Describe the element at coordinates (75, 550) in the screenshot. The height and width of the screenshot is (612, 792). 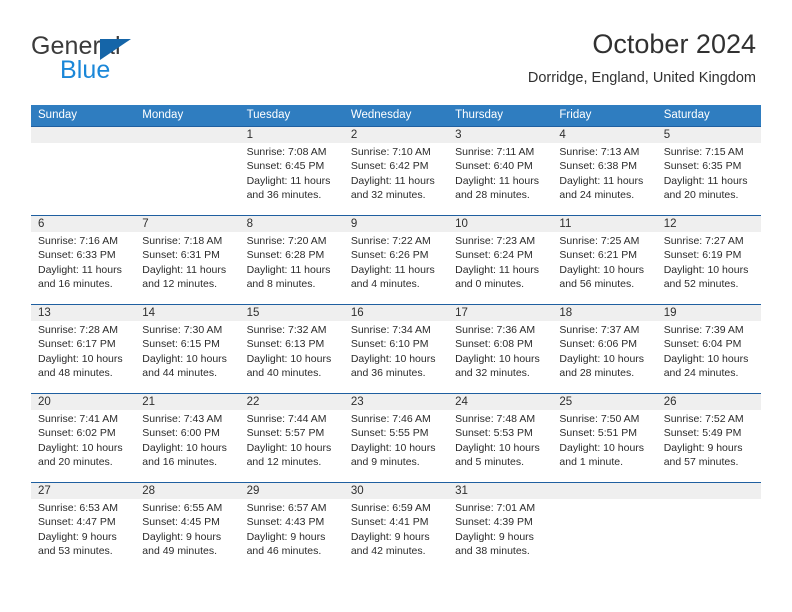
I see `daylight-text-line2: and 53 minutes.` at that location.